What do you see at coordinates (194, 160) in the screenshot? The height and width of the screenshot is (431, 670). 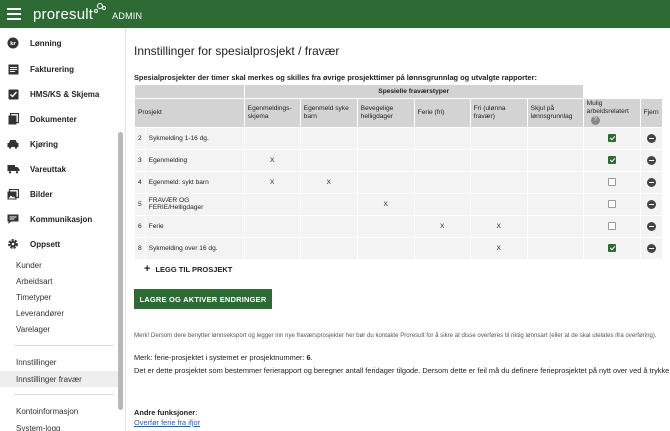 I see `project-name: Egenmelding` at bounding box center [194, 160].